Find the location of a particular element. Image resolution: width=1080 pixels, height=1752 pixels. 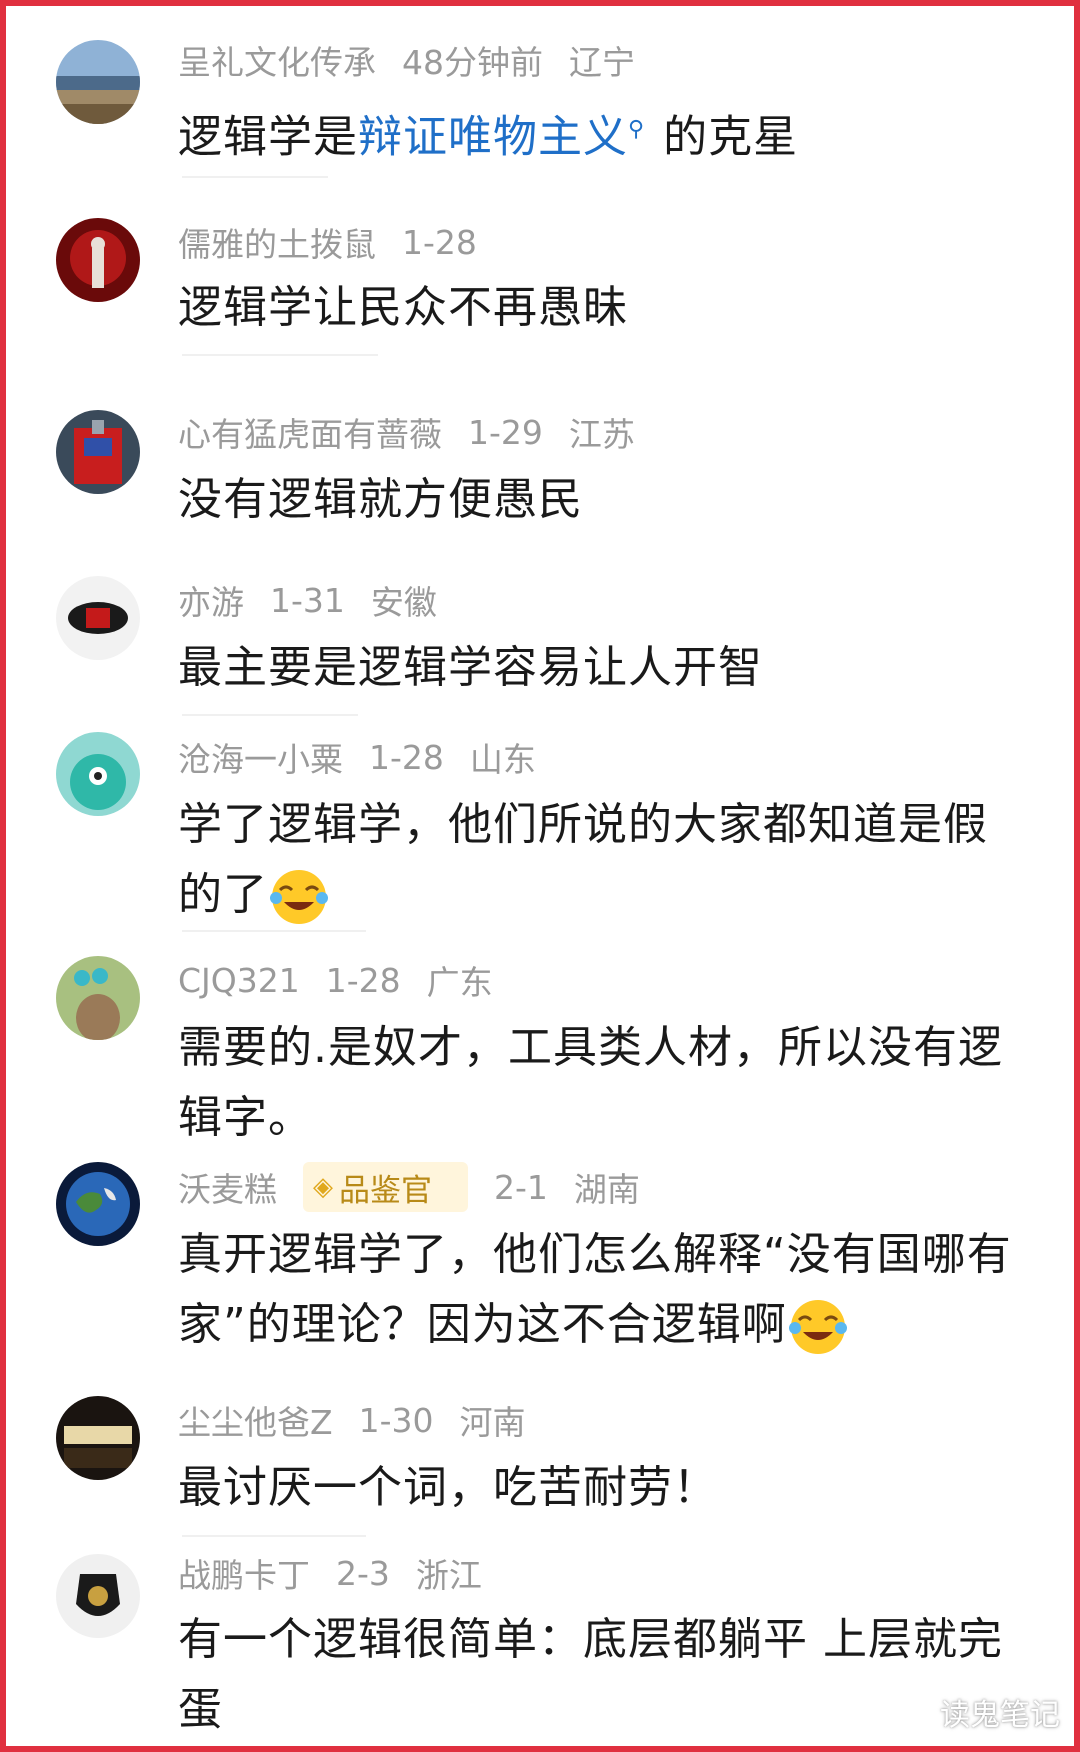

comment-meta: 沃麦糕 ◈ 品鉴官 2-1 湖南 is located at coordinates (422, 1187).